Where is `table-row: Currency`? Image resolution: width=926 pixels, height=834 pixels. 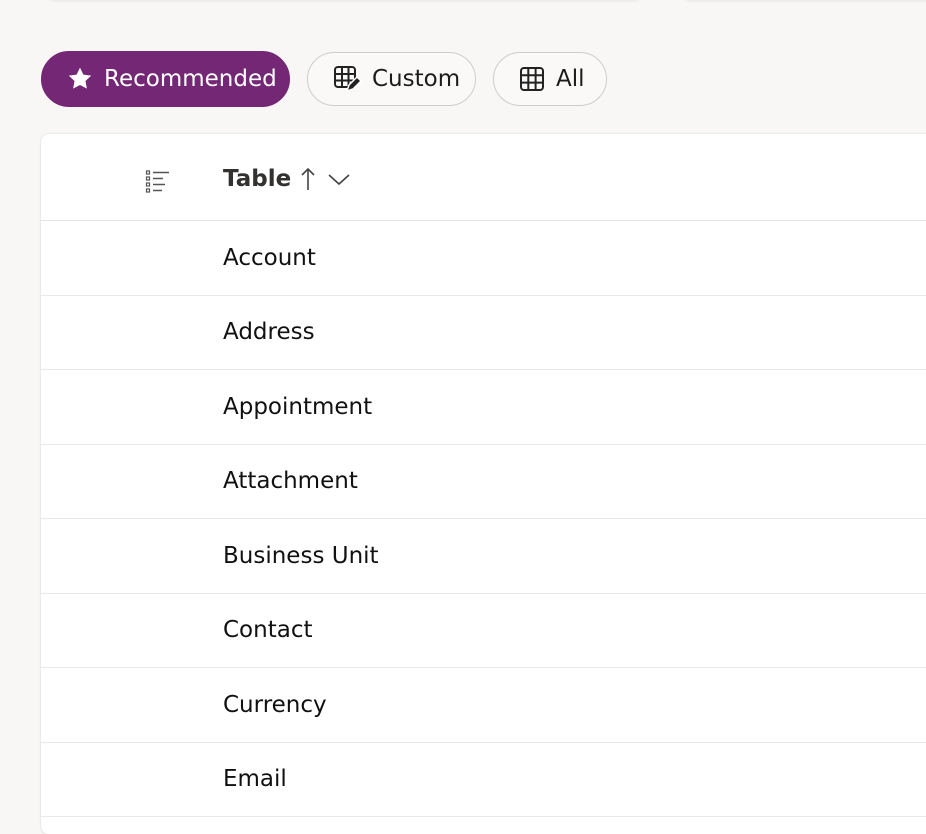
table-row: Currency is located at coordinates (483, 705).